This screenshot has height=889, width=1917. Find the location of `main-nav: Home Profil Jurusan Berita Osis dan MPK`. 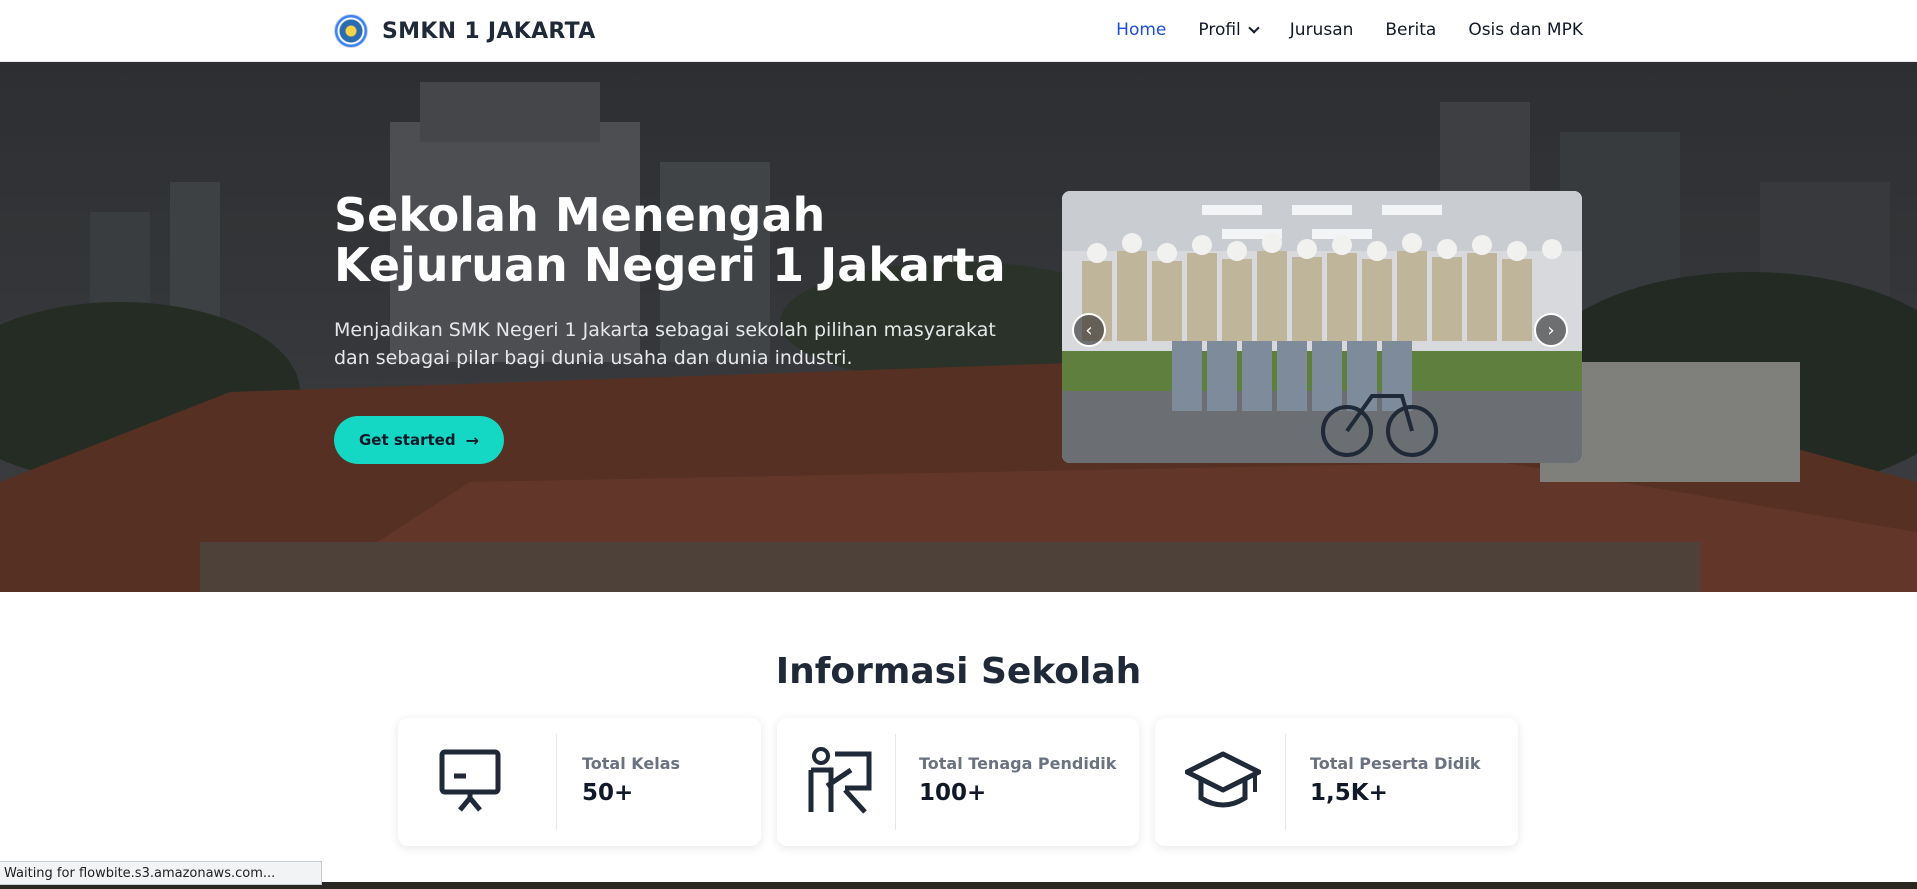

main-nav: Home Profil Jurusan Berita Osis dan MPK is located at coordinates (1333, 30).